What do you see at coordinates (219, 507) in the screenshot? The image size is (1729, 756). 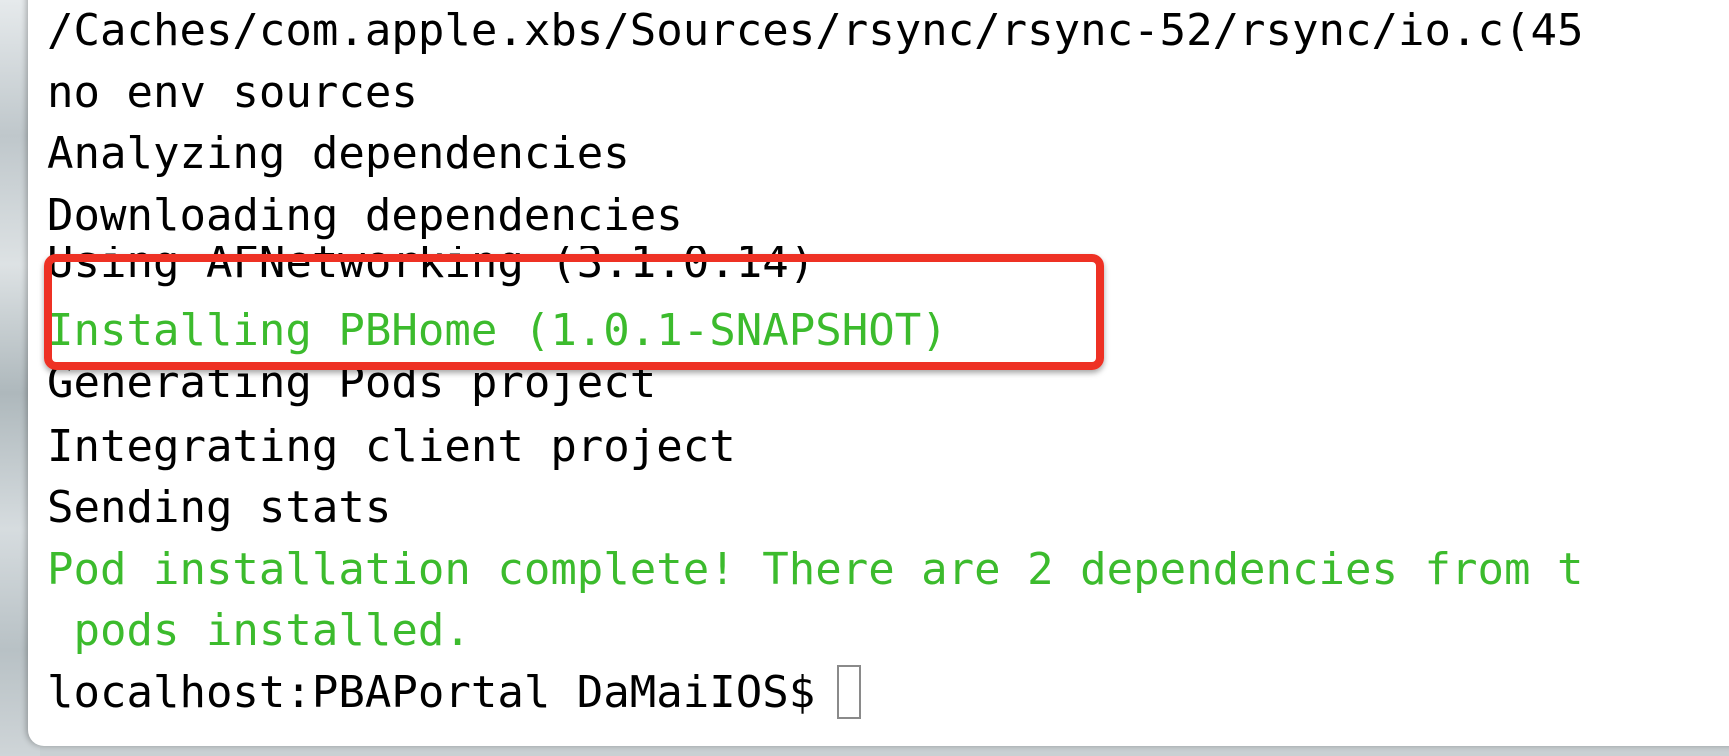 I see `terminal-line-sending-stats: Sending stats` at bounding box center [219, 507].